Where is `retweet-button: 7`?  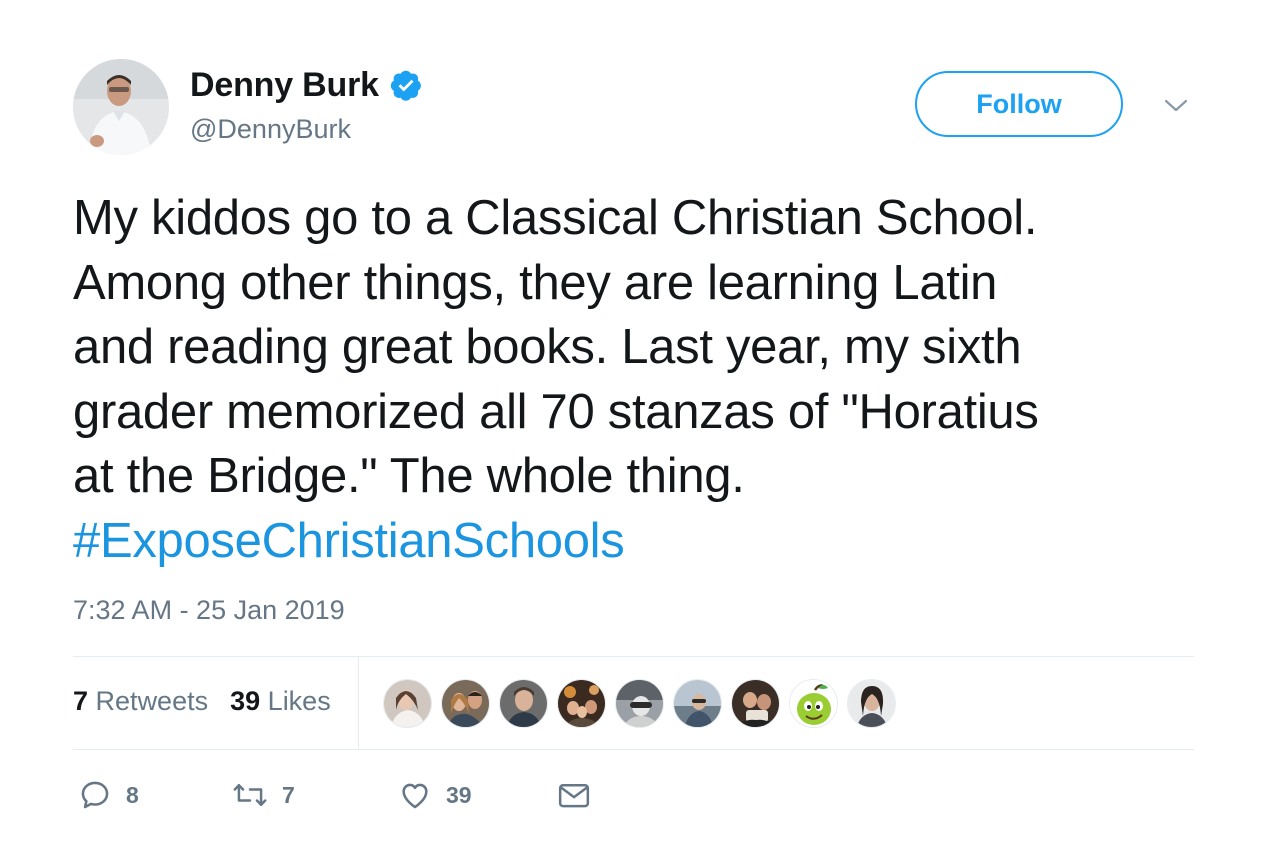
retweet-button: 7 is located at coordinates (263, 795).